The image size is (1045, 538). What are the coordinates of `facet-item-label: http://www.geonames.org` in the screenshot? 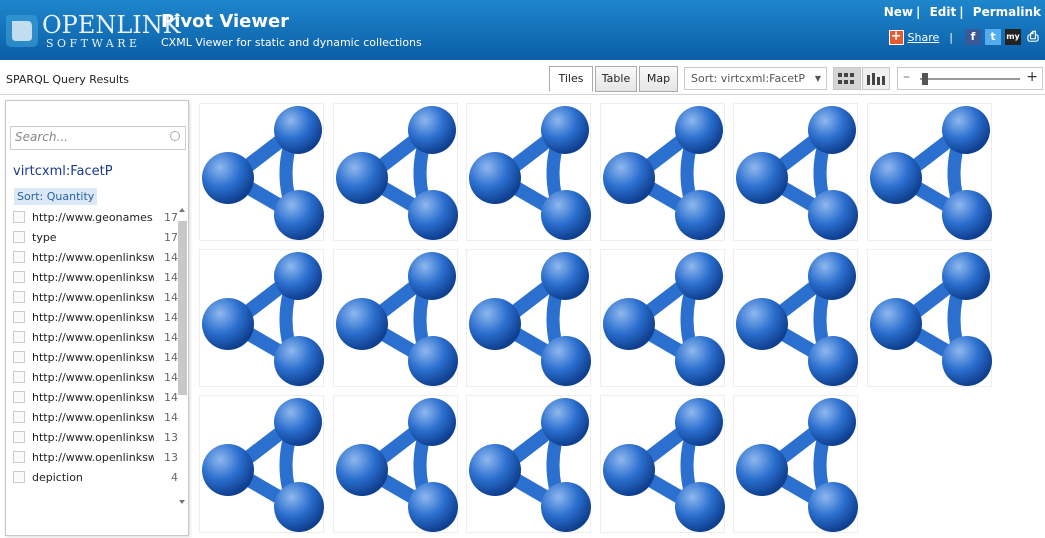 It's located at (93, 217).